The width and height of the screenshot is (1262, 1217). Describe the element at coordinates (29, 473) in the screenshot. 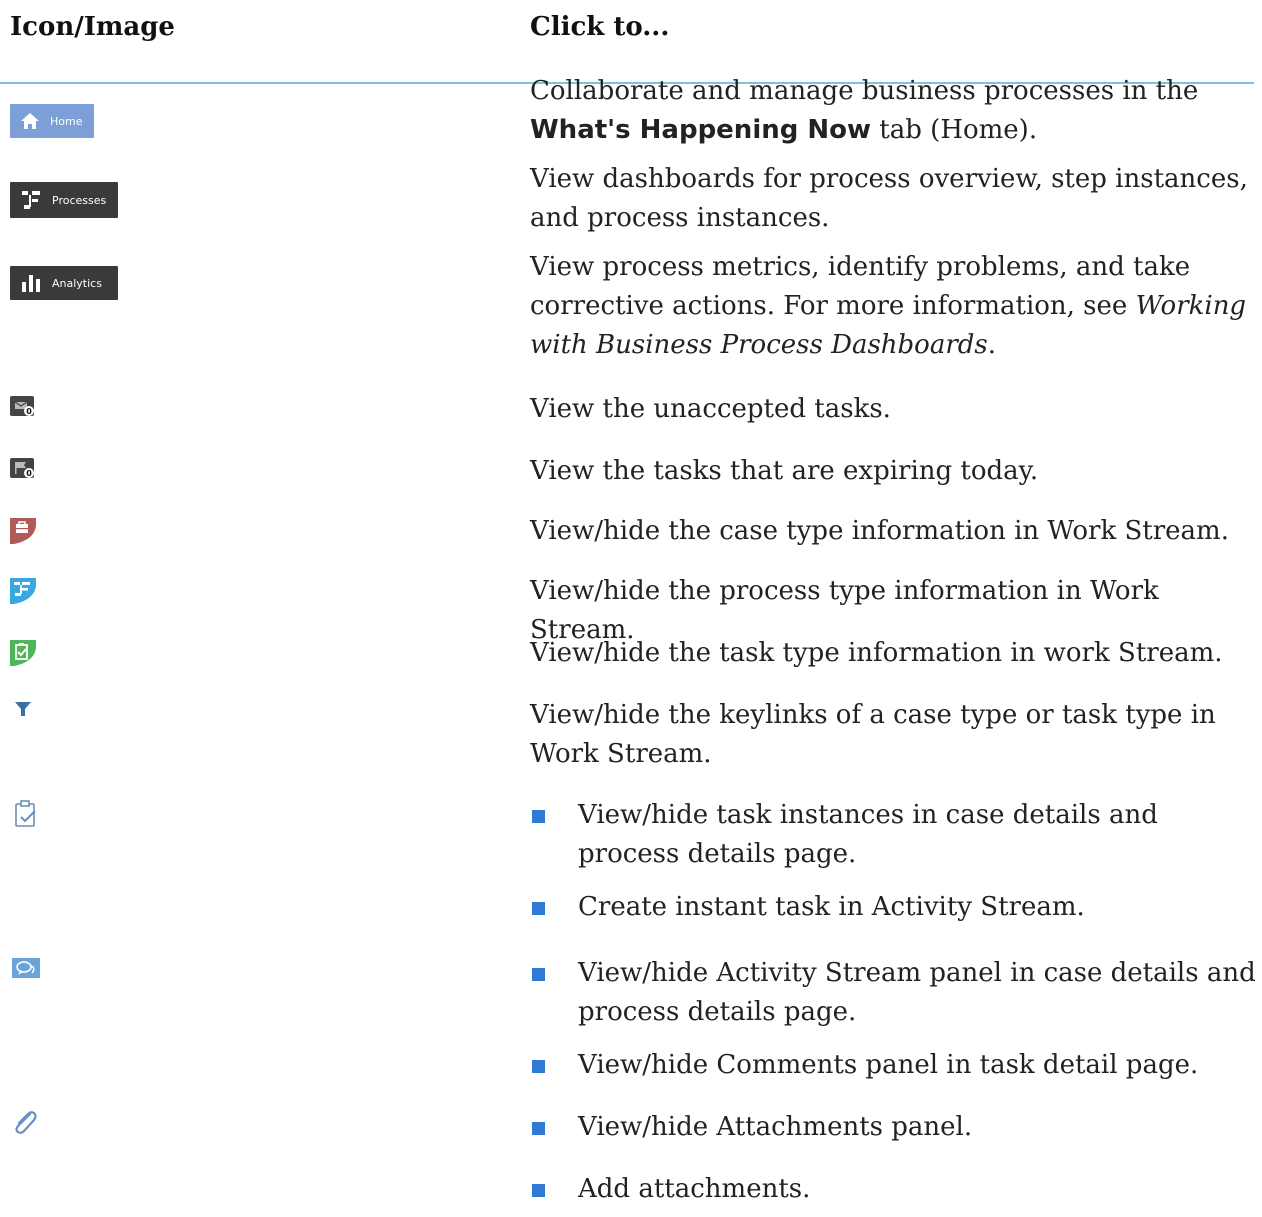

I see `expiring-count: 0` at that location.